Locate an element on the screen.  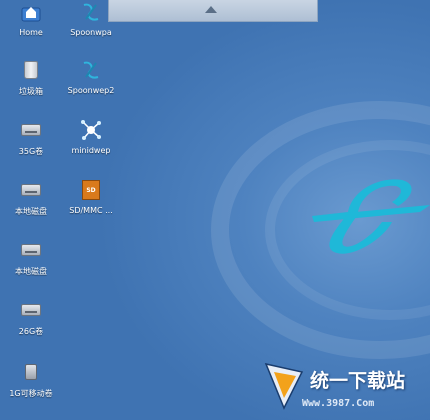
desktop-icon-trash: 垃圾箱 is located at coordinates (31, 77).